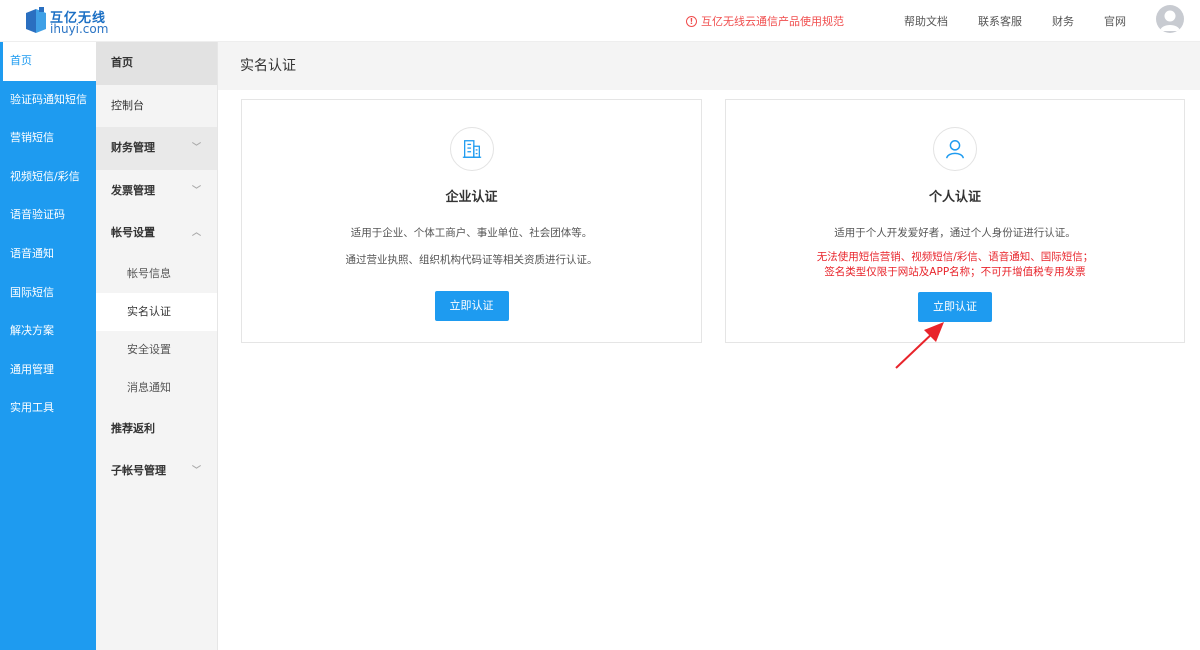  Describe the element at coordinates (79, 29) in the screenshot. I see `brand-domain: ihuyi.com` at that location.